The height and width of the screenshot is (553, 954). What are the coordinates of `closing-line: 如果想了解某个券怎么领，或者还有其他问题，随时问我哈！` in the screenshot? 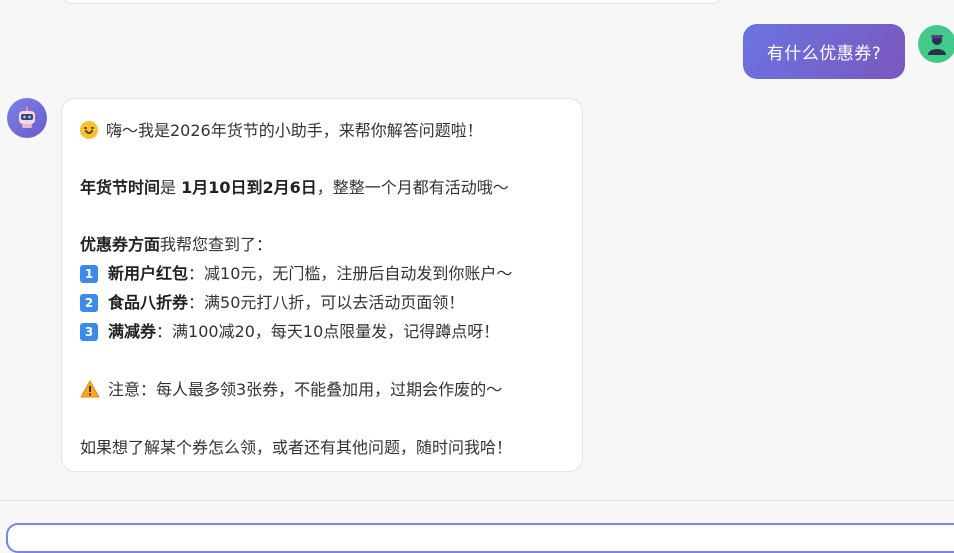 It's located at (322, 447).